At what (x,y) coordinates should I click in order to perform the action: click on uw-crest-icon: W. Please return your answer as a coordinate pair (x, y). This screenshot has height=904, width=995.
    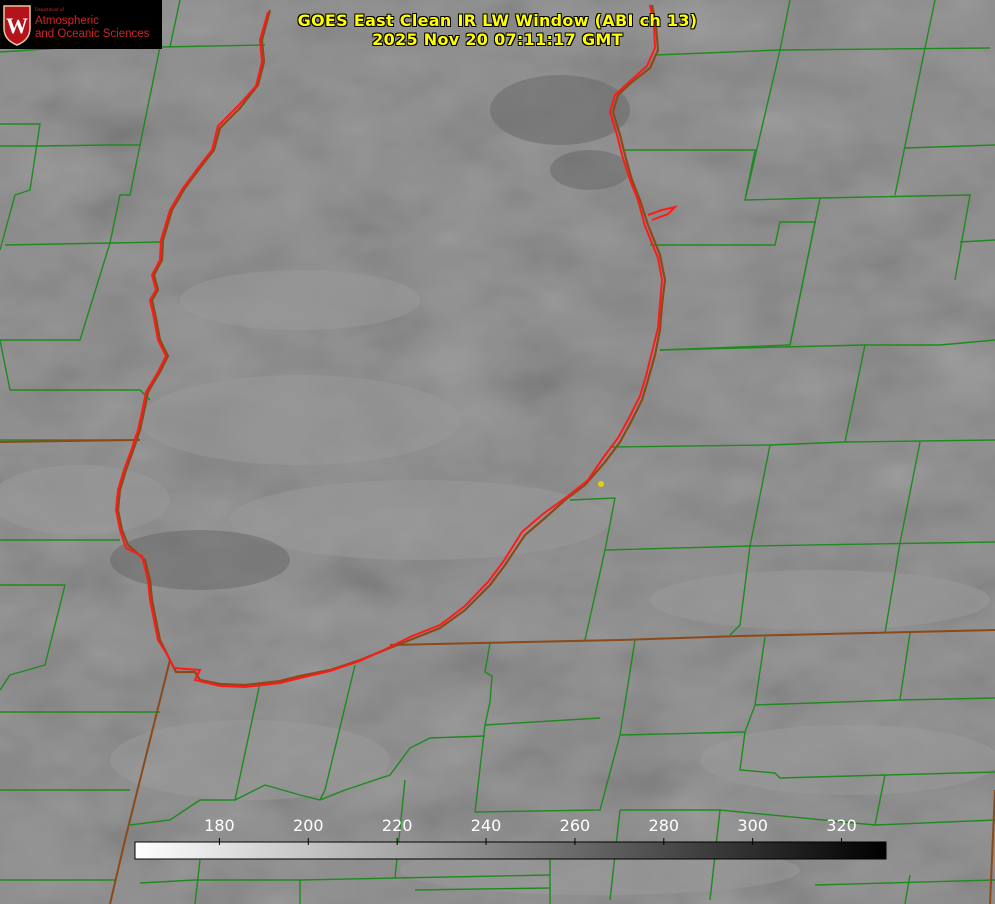
    Looking at the image, I should click on (17, 25).